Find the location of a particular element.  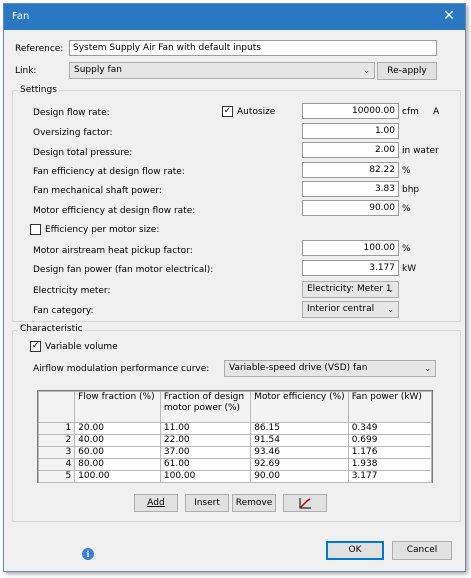

flow-cell: 40.00 is located at coordinates (117, 440).